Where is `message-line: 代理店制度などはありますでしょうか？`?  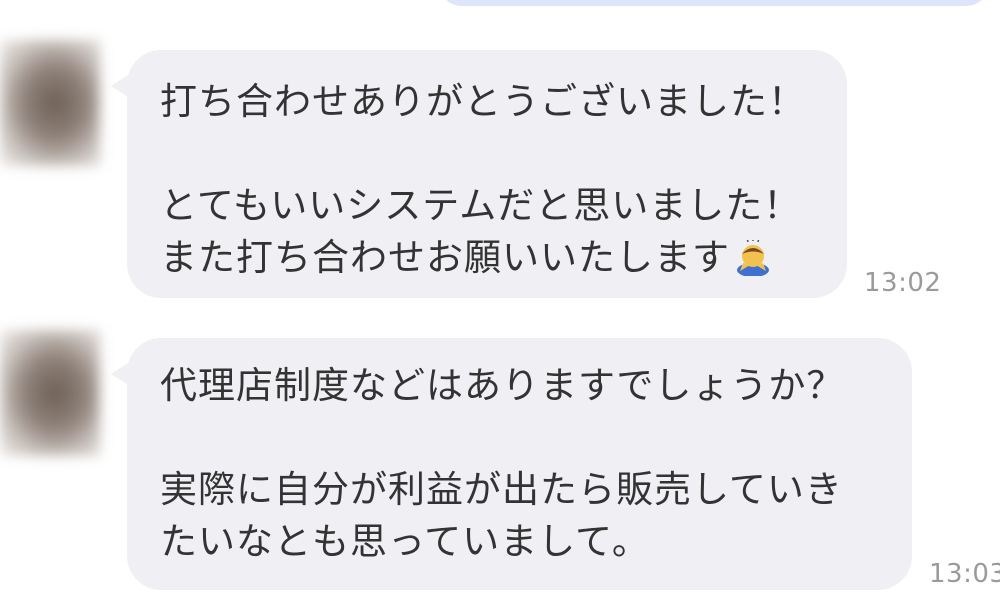 message-line: 代理店制度などはありますでしょうか？ is located at coordinates (502, 385).